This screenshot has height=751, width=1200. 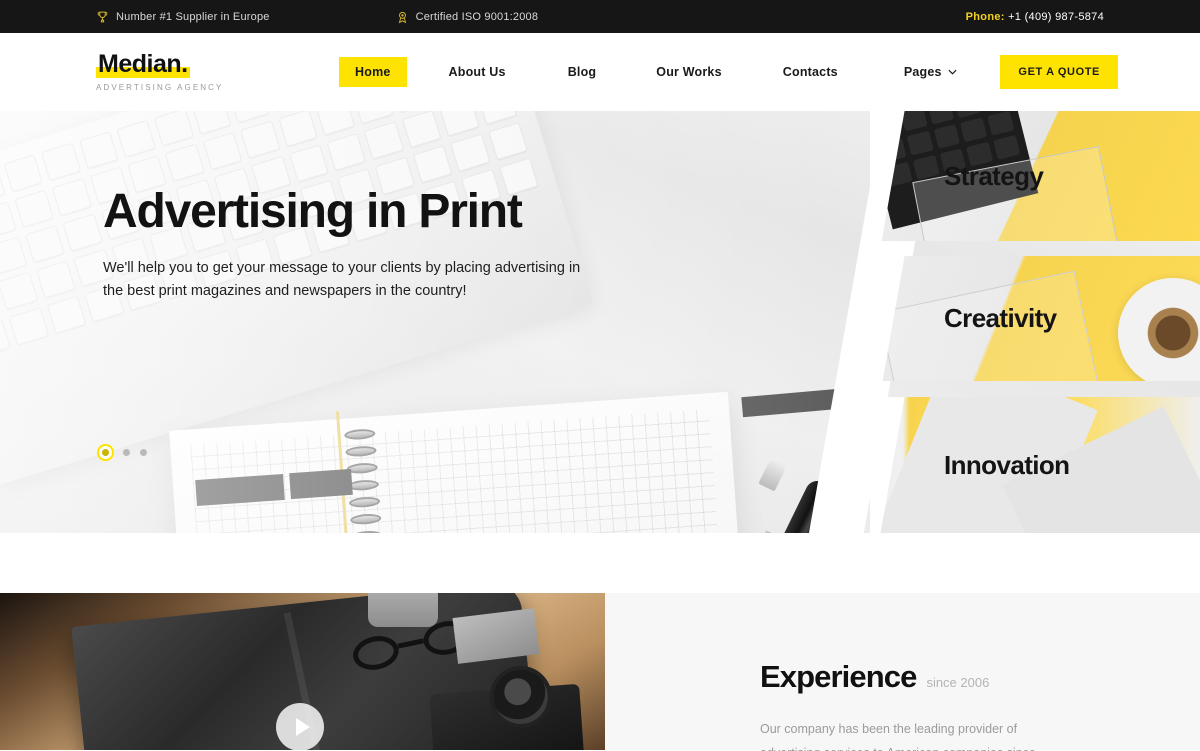 I want to click on feature-panel-innovation: Innovation, so click(x=1035, y=465).